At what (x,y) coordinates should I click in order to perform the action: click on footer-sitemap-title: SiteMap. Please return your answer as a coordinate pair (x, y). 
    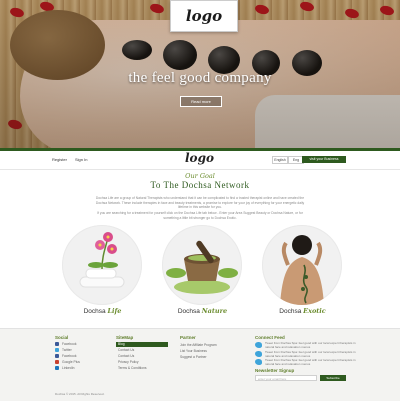
    Looking at the image, I should click on (125, 337).